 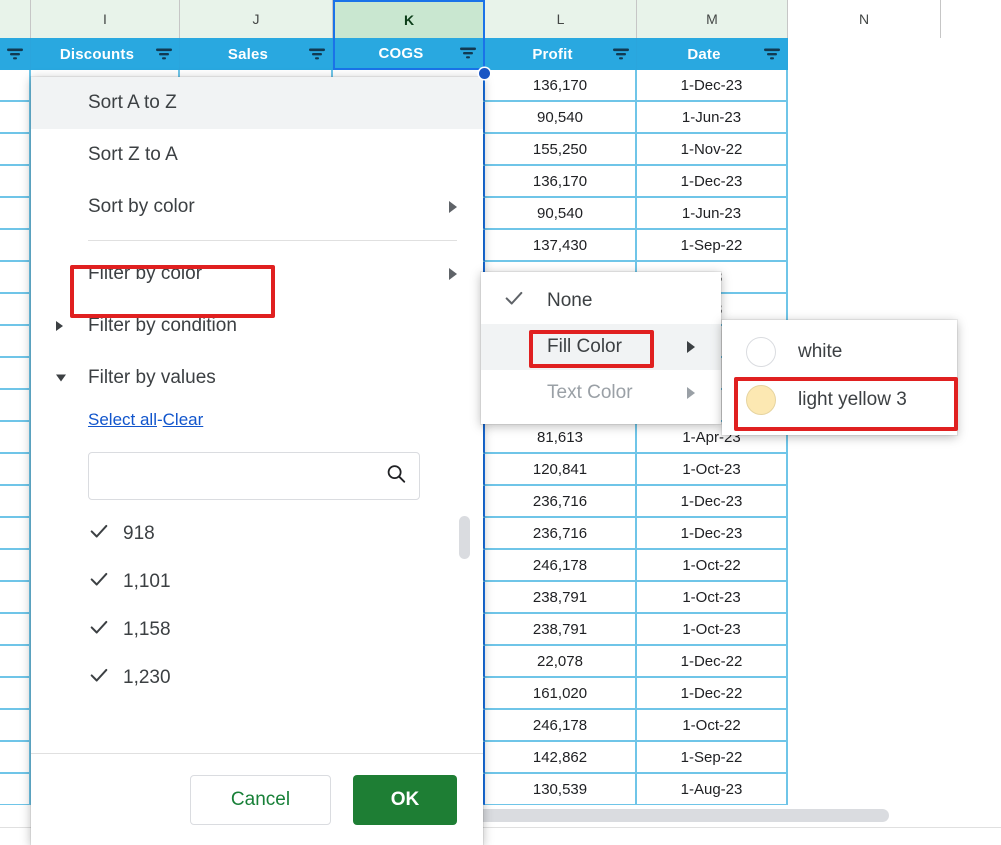 I want to click on filter-value-item: 1,101, so click(x=257, y=582).